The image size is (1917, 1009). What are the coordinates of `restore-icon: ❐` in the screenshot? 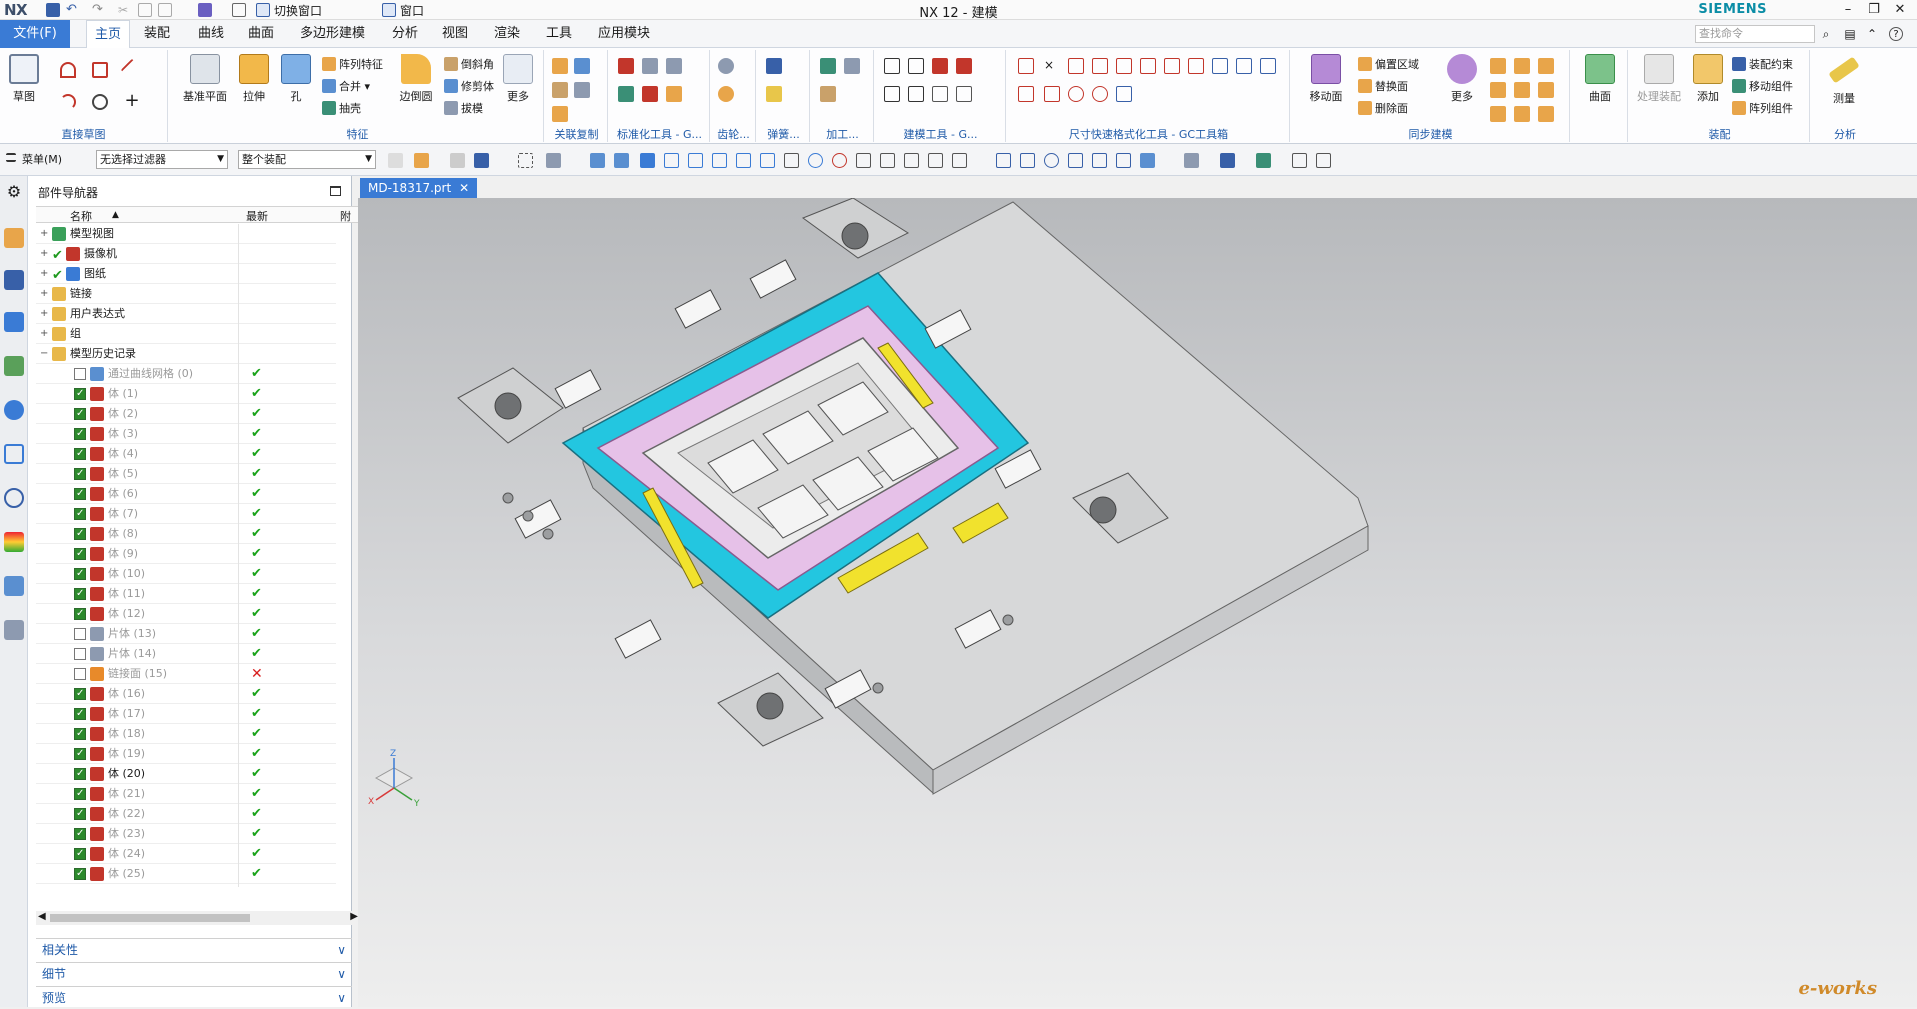 It's located at (1874, 10).